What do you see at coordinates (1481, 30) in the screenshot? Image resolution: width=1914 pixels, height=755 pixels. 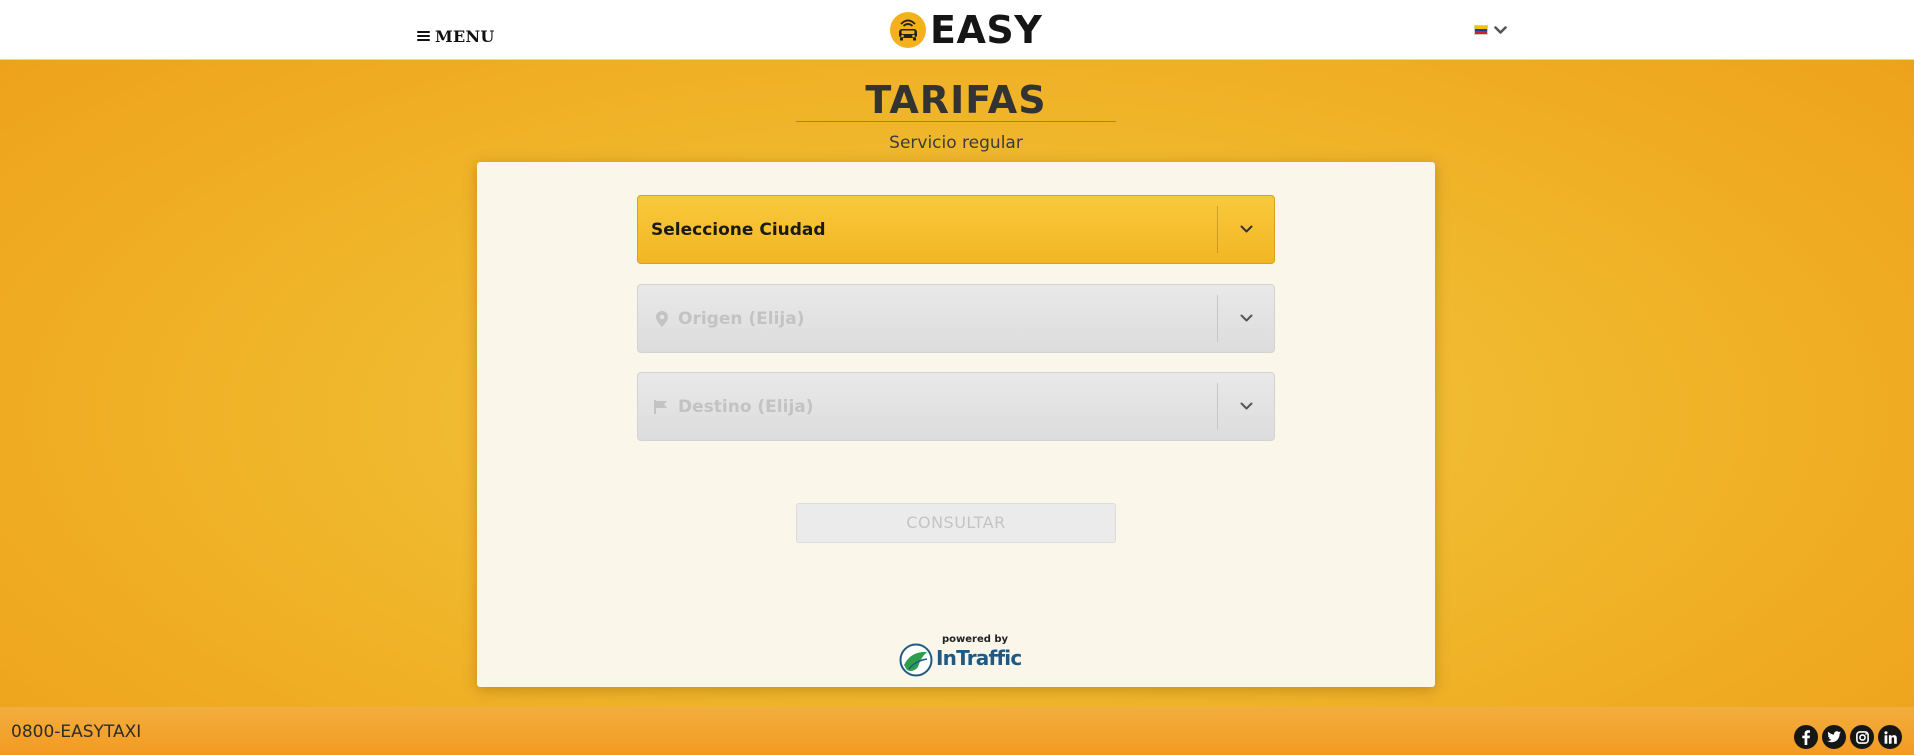 I see `venezuela-flag-icon` at bounding box center [1481, 30].